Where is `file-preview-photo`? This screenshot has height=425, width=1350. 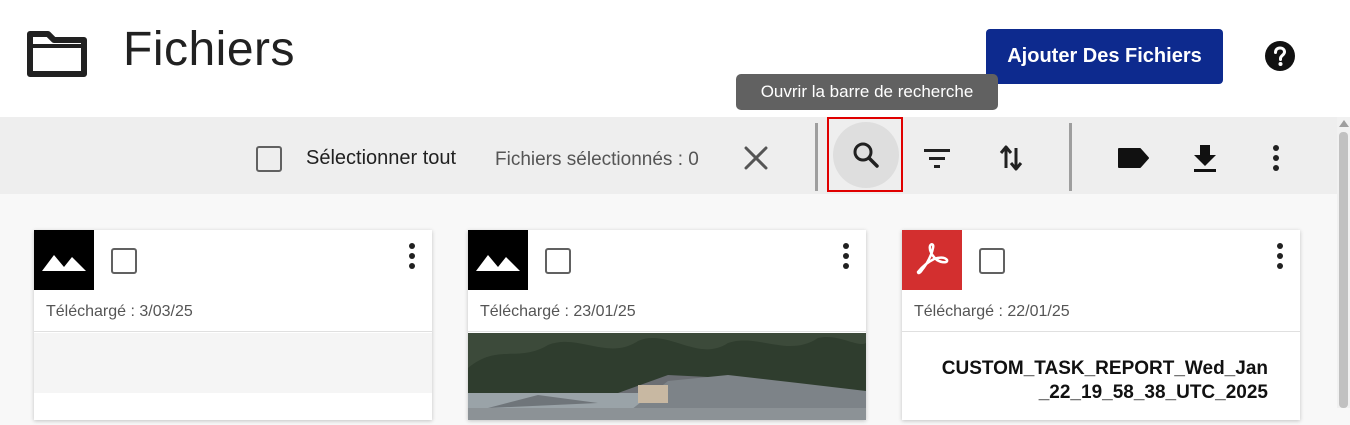 file-preview-photo is located at coordinates (667, 376).